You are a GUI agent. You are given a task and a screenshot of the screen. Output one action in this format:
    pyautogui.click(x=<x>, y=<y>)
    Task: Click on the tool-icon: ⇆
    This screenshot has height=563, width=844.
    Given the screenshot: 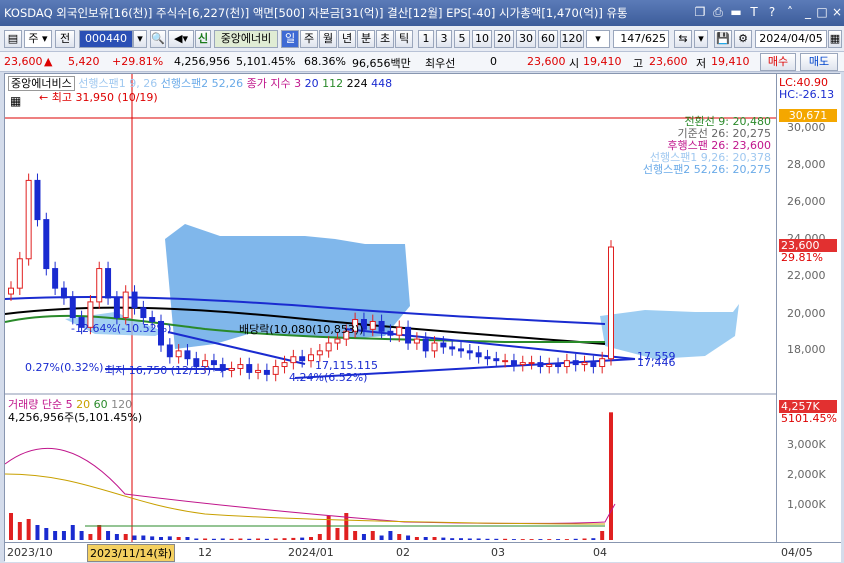 What is the action you would take?
    pyautogui.click(x=683, y=39)
    